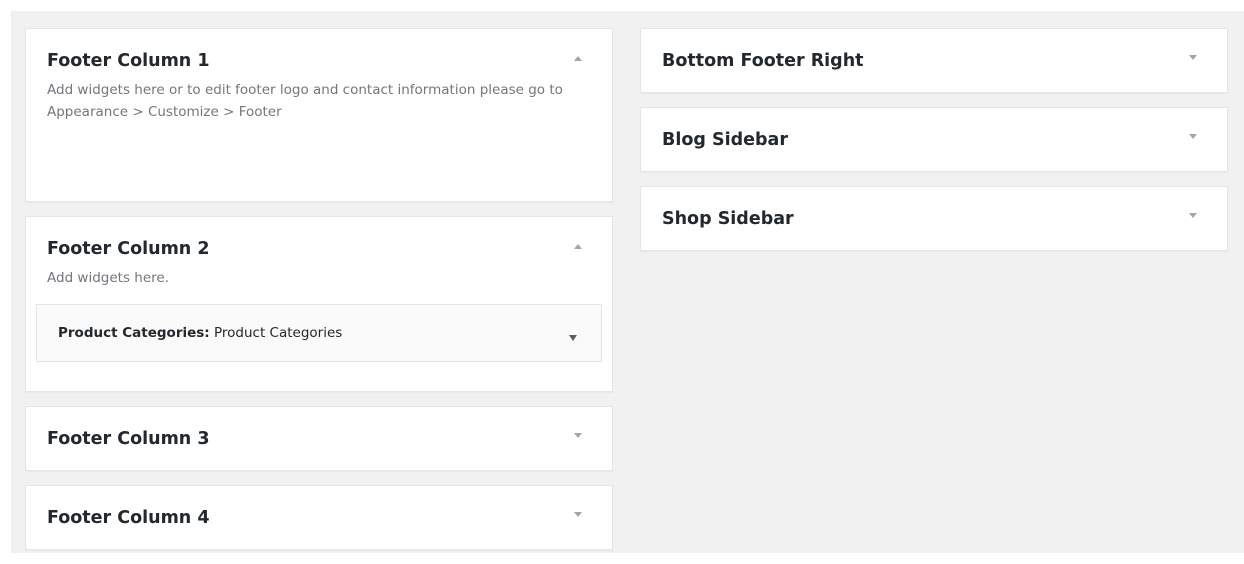 The width and height of the screenshot is (1244, 564). I want to click on sidebar-header: Footer Column 2, so click(319, 248).